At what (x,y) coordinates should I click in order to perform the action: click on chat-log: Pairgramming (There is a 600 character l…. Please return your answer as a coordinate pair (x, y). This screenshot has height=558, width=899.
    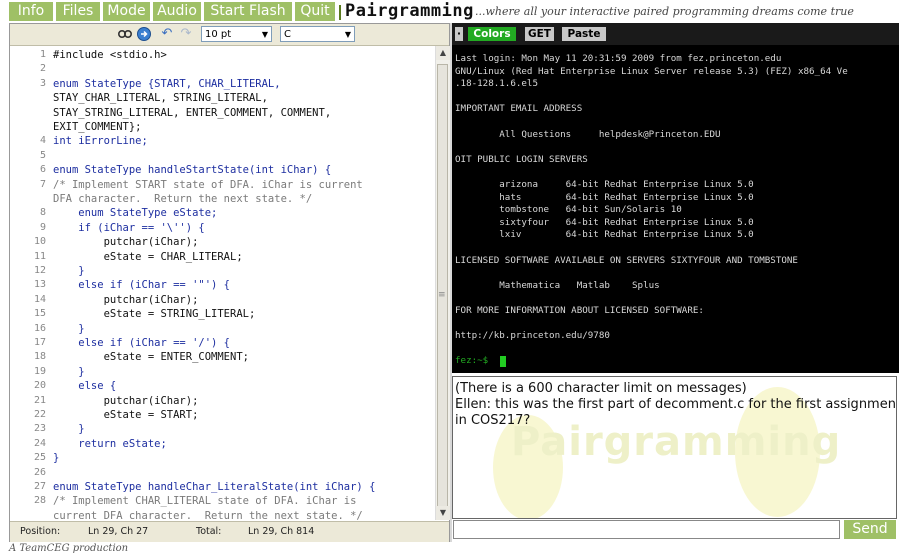
    Looking at the image, I should click on (674, 447).